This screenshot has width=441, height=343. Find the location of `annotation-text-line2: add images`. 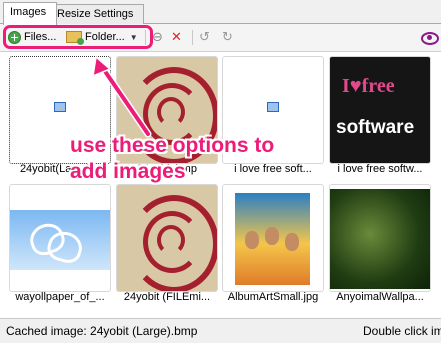

annotation-text-line2: add images is located at coordinates (128, 171).